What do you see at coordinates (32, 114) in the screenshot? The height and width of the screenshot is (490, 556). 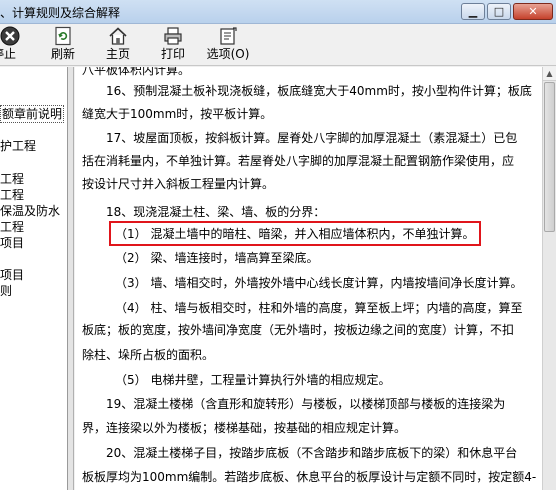 I see `sidebar-item-chapter-notes: 额章前说明` at bounding box center [32, 114].